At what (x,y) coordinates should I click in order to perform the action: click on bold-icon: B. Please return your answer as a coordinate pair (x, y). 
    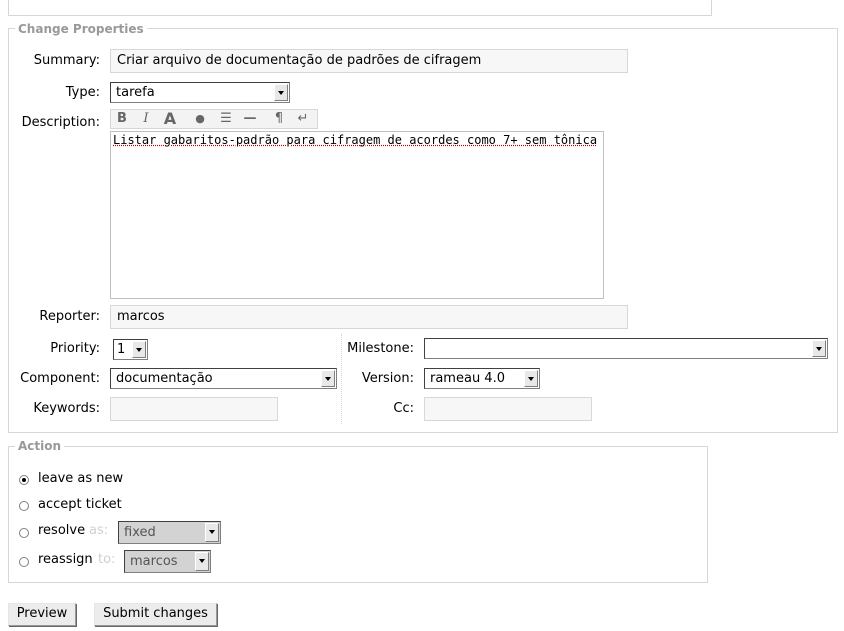
    Looking at the image, I should click on (122, 119).